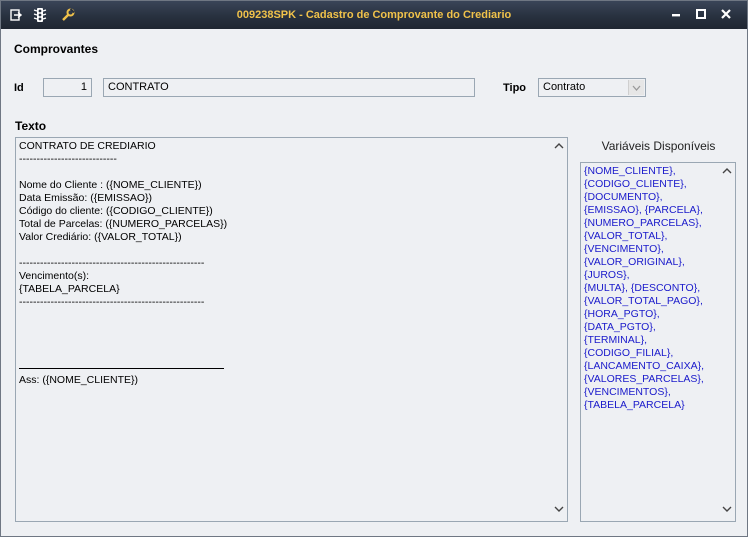 The width and height of the screenshot is (748, 537). Describe the element at coordinates (87, 146) in the screenshot. I see `texto-line: CONTRATO DE CREDIARIO` at that location.